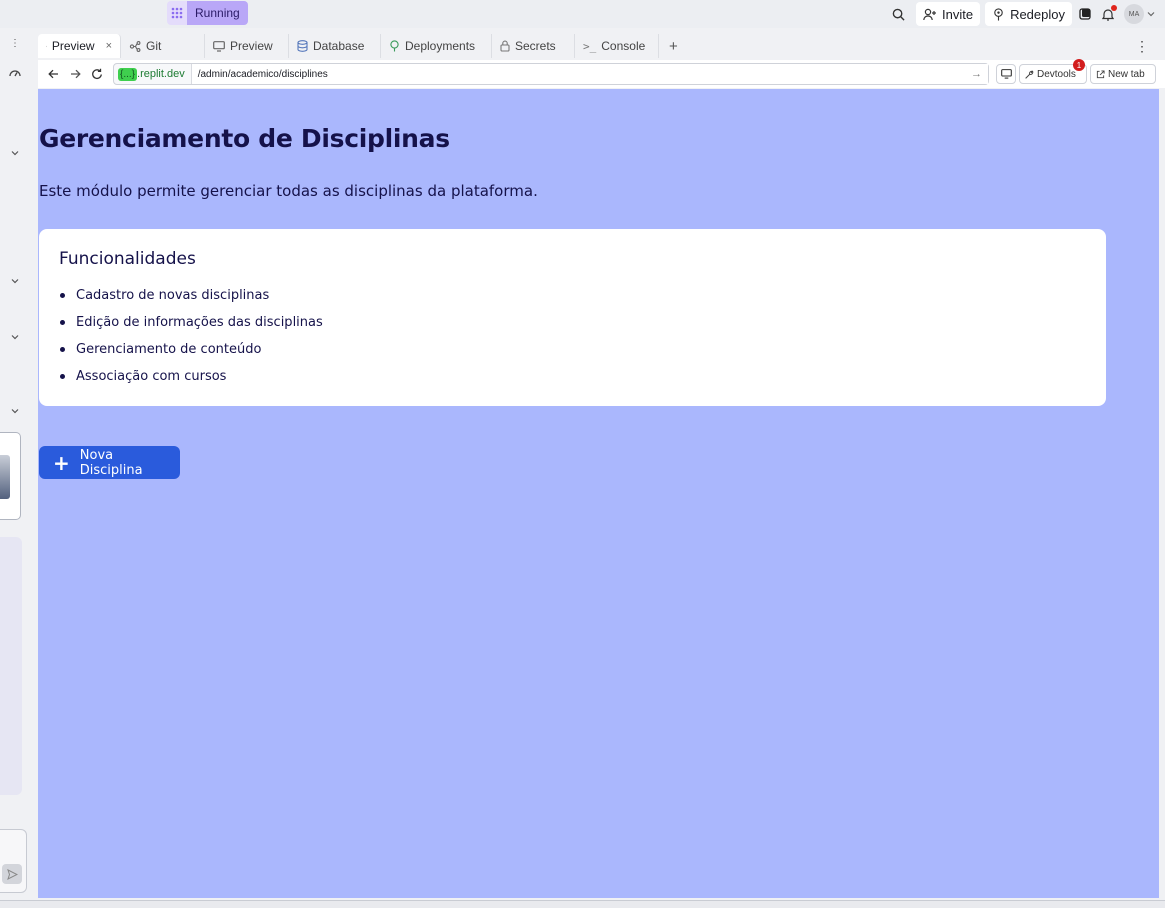  Describe the element at coordinates (1079, 65) in the screenshot. I see `devtools-badge: 1` at that location.